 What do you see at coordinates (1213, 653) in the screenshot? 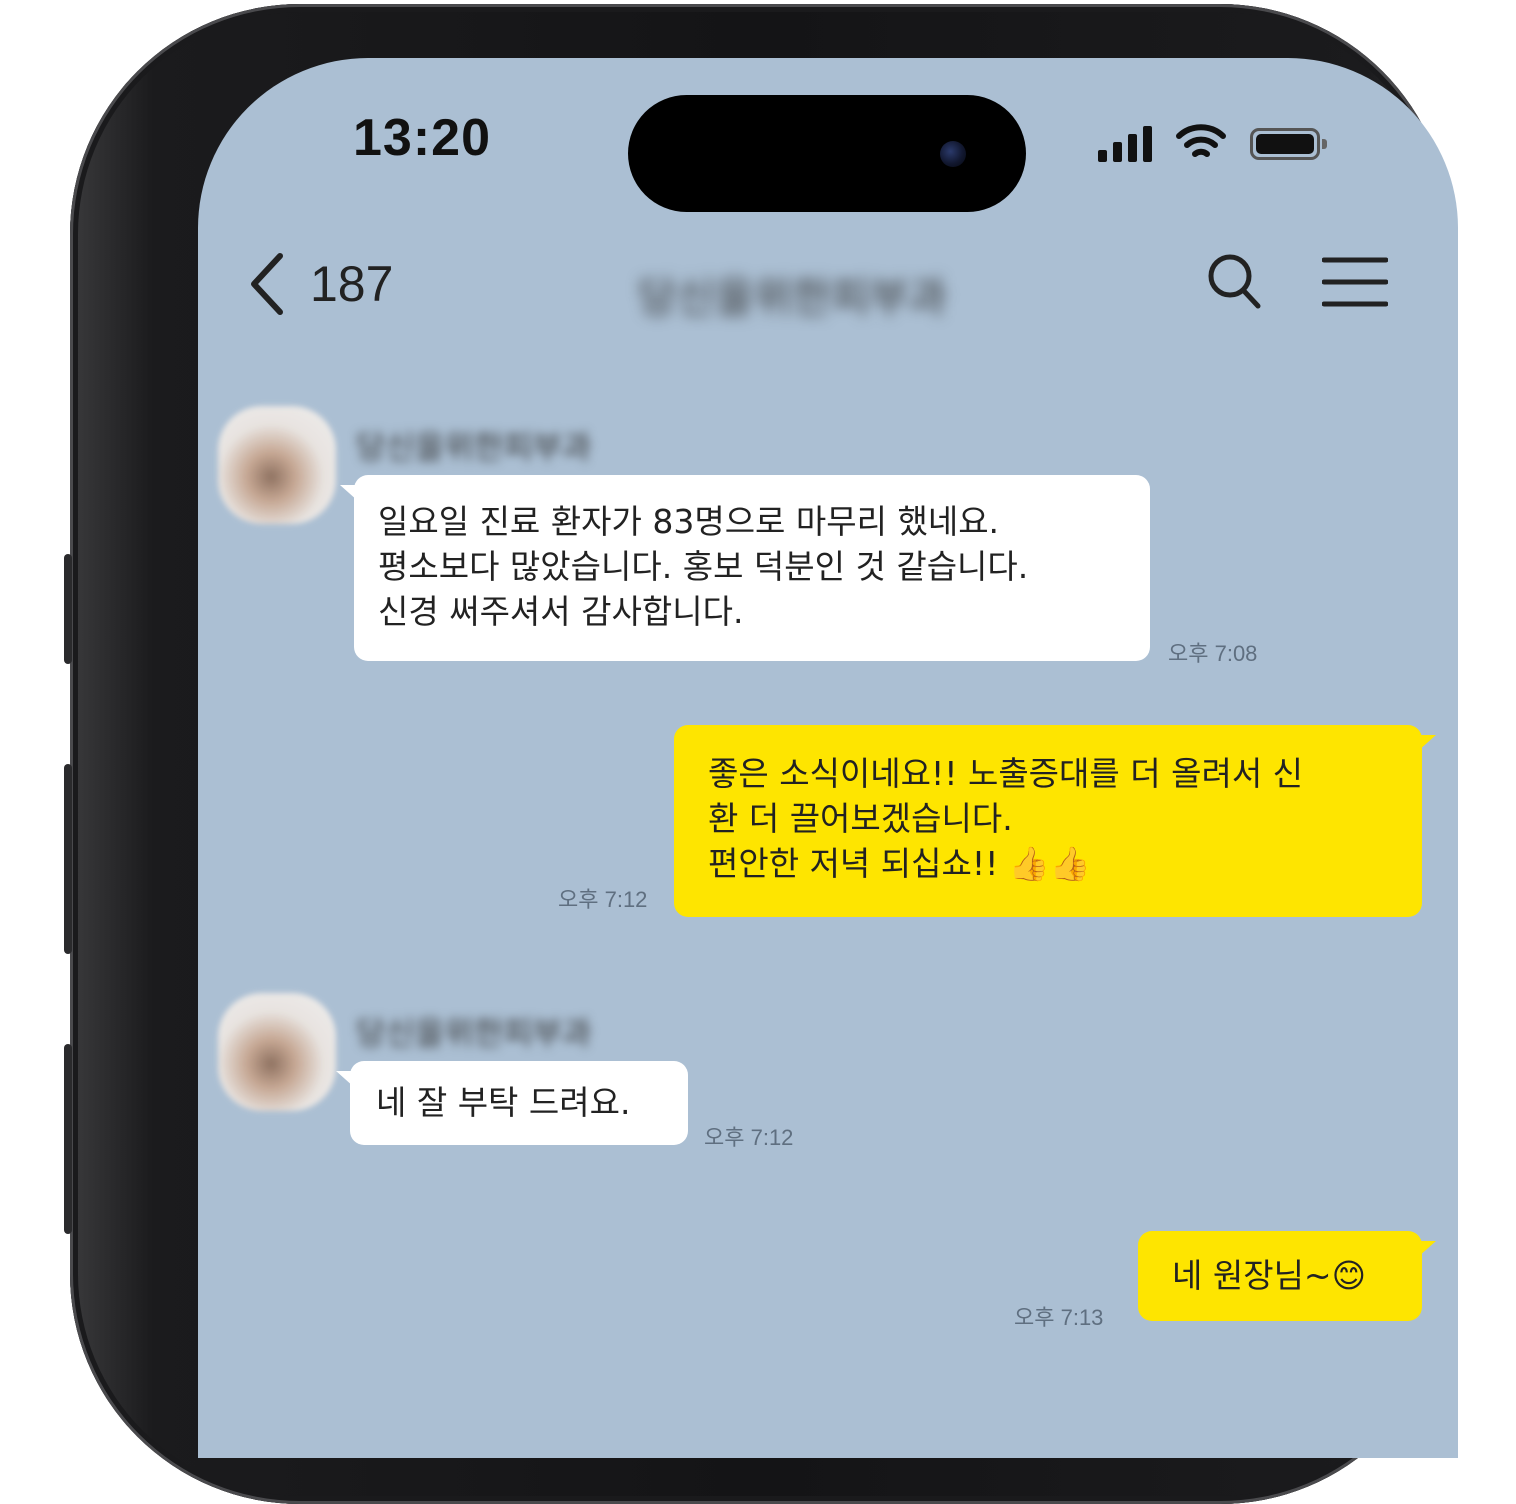
I see `message-timestamp: 오후 7:08` at bounding box center [1213, 653].